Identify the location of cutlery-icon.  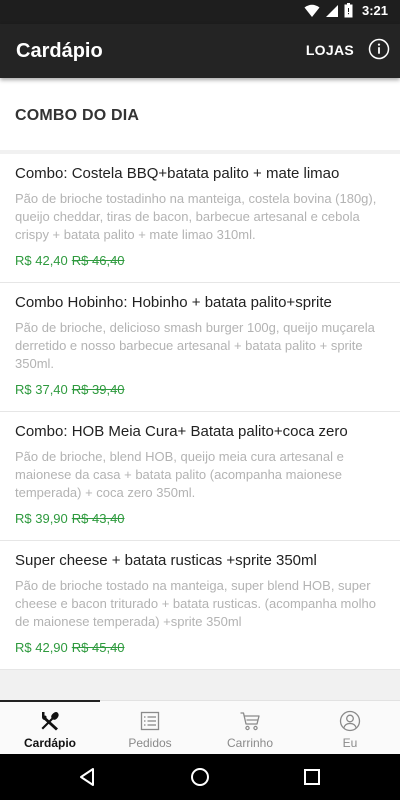
(50, 721).